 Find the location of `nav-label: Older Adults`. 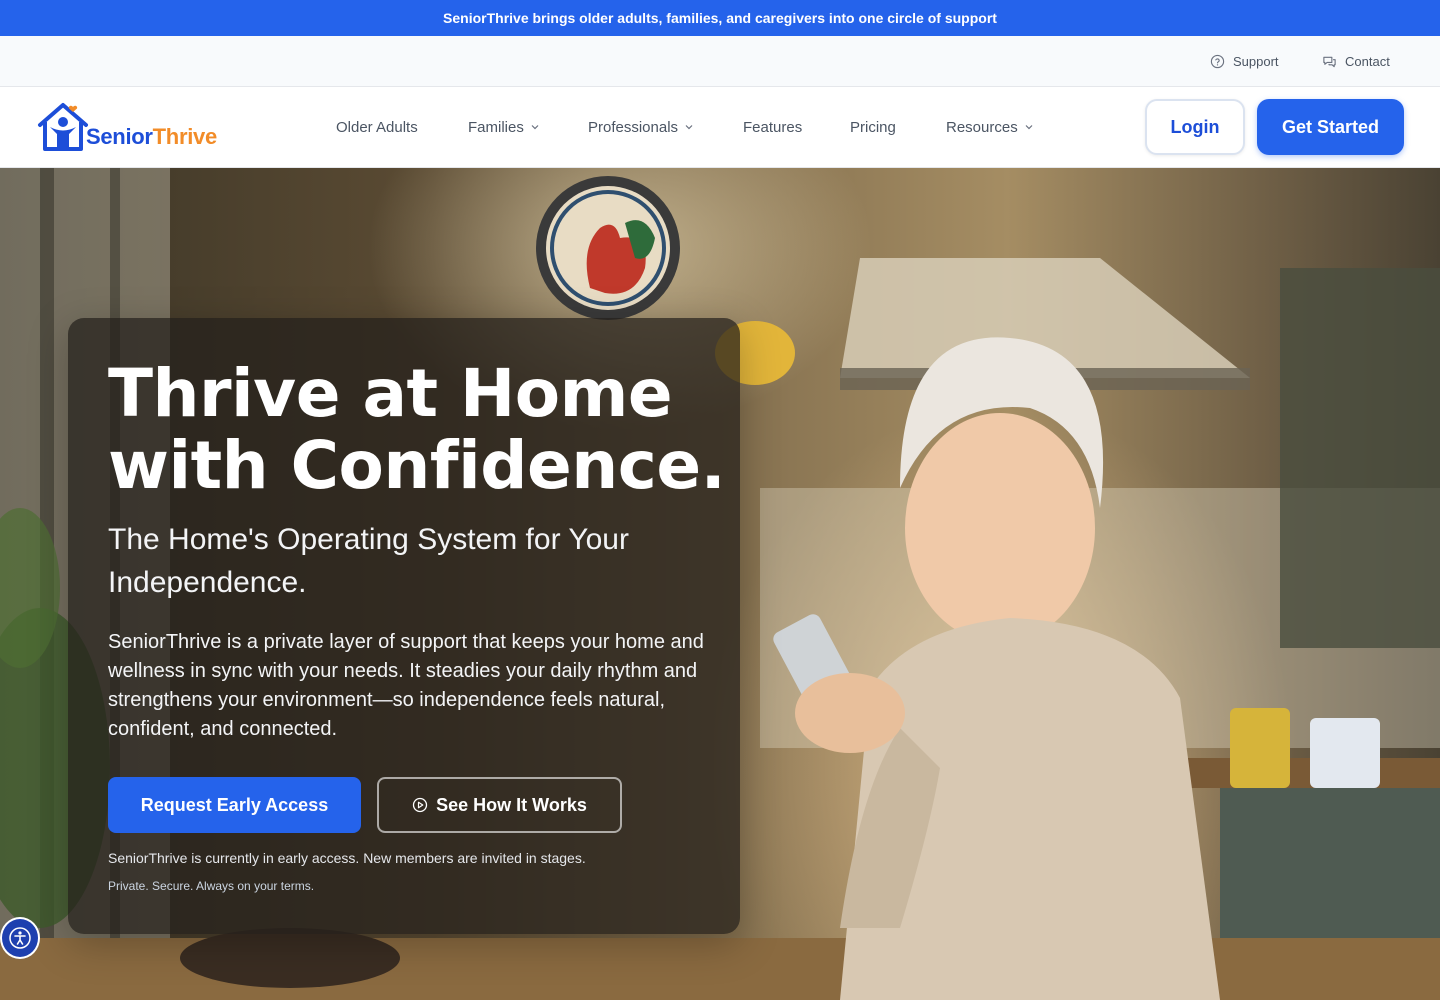

nav-label: Older Adults is located at coordinates (377, 127).